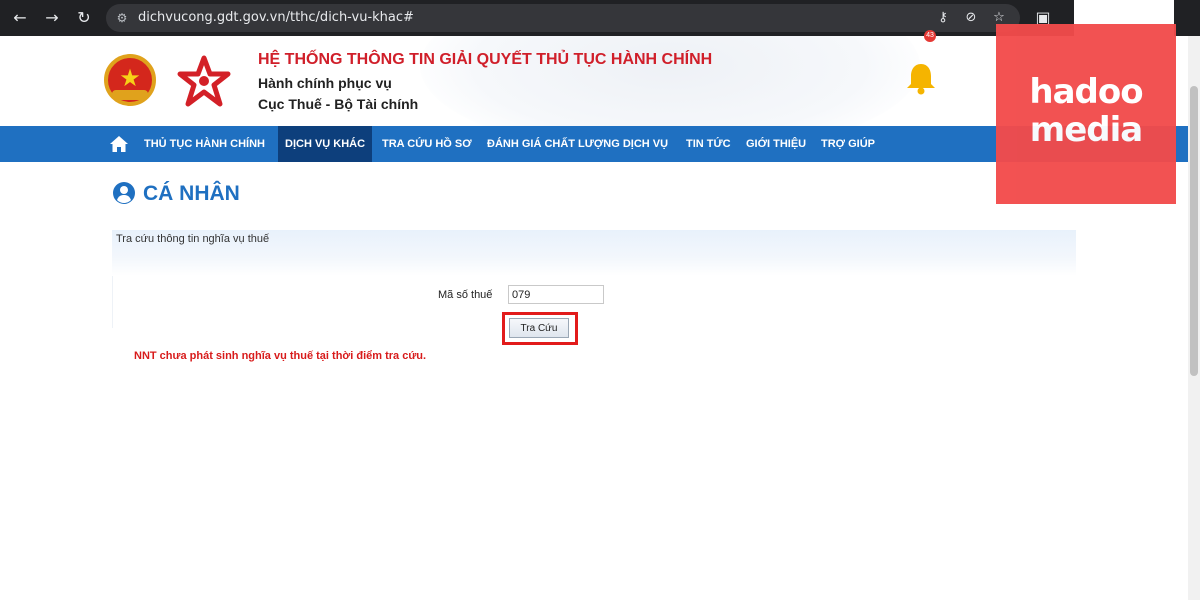  What do you see at coordinates (594, 253) in the screenshot?
I see `panel-header: Tra cứu thông tin nghĩa vụ thuế` at bounding box center [594, 253].